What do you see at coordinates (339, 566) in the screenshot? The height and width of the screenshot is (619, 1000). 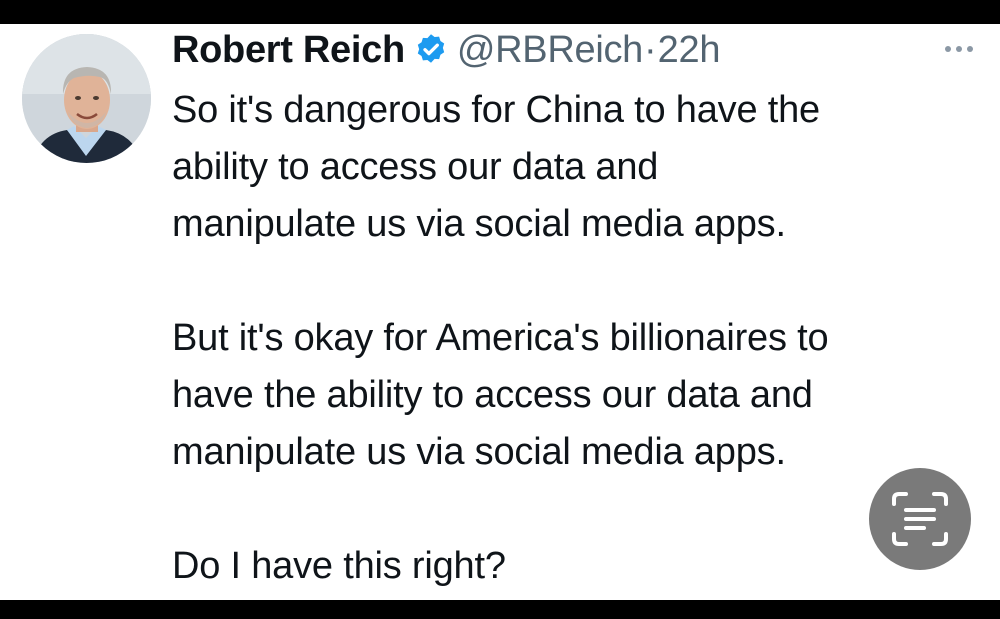 I see `tweet-line: Do I have this right?` at bounding box center [339, 566].